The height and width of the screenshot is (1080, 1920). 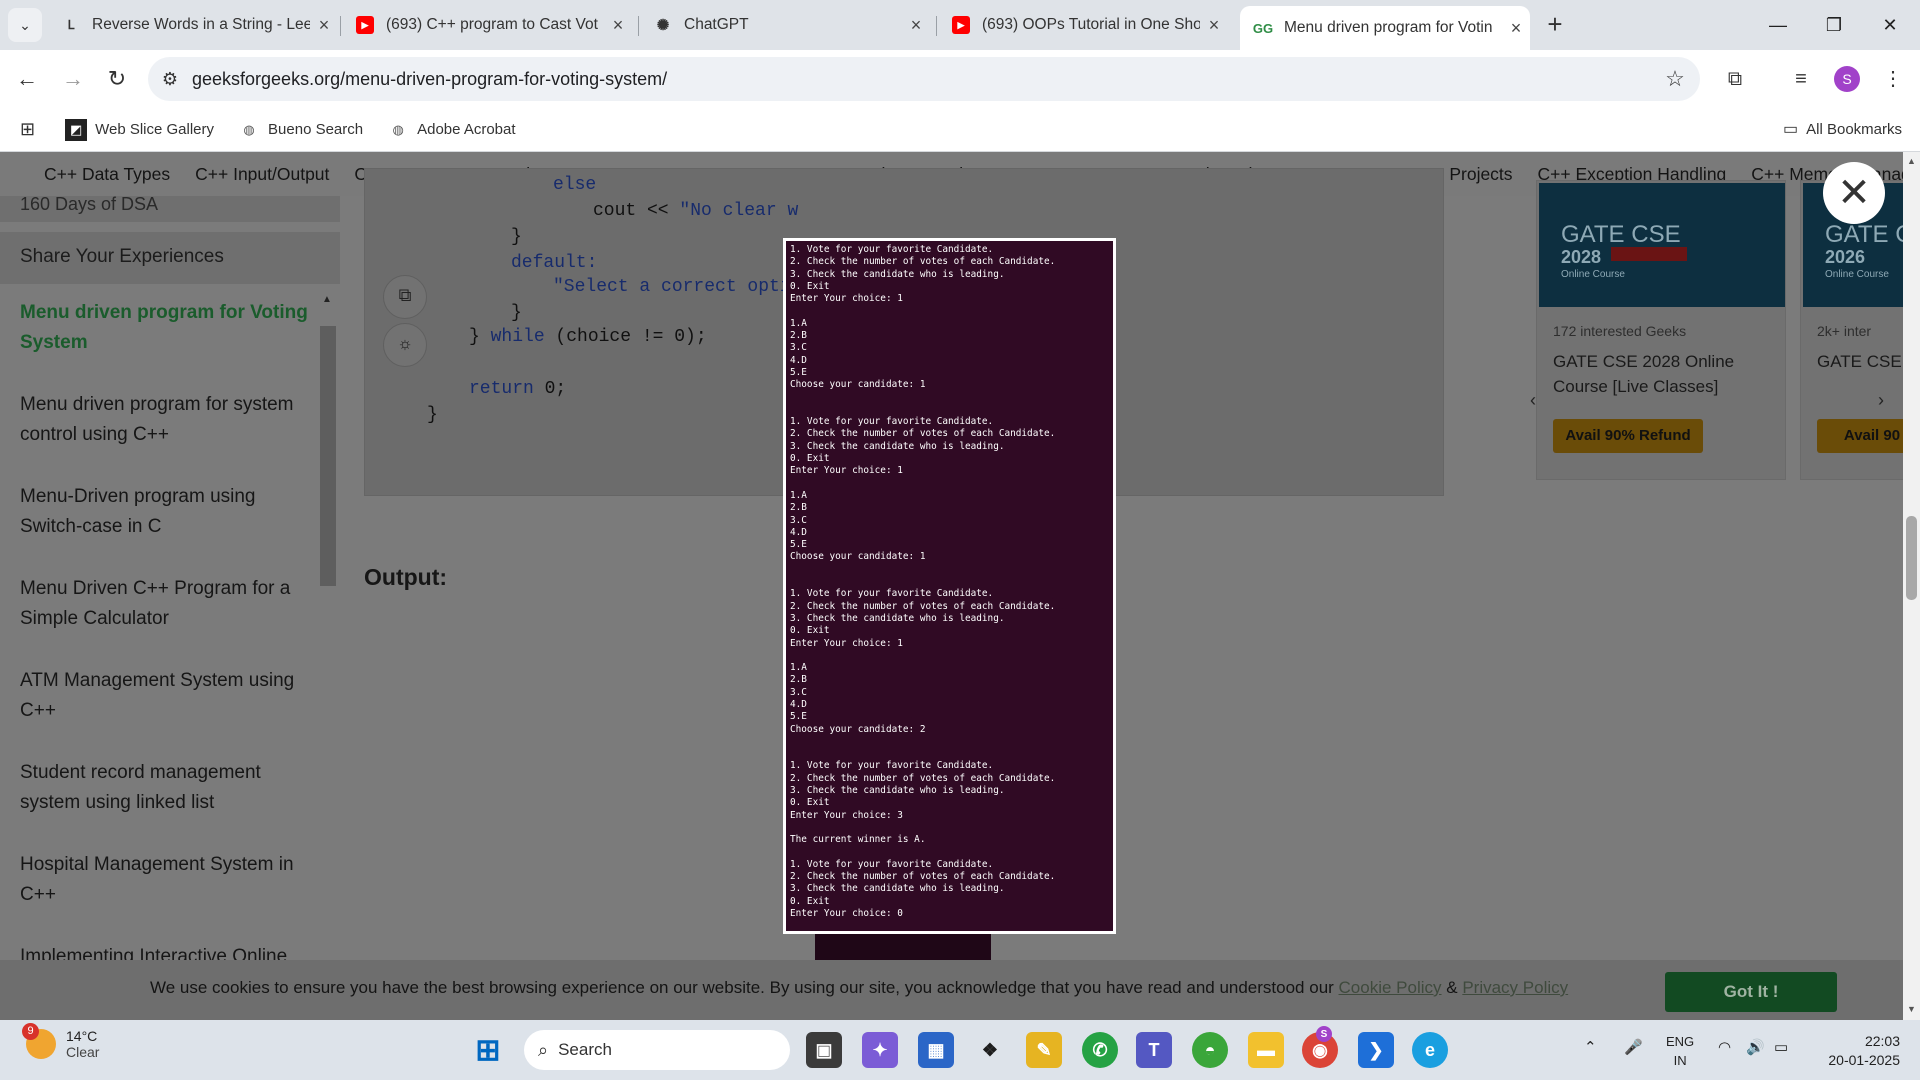 What do you see at coordinates (1724, 1047) in the screenshot?
I see `wifi-icon: ◠` at bounding box center [1724, 1047].